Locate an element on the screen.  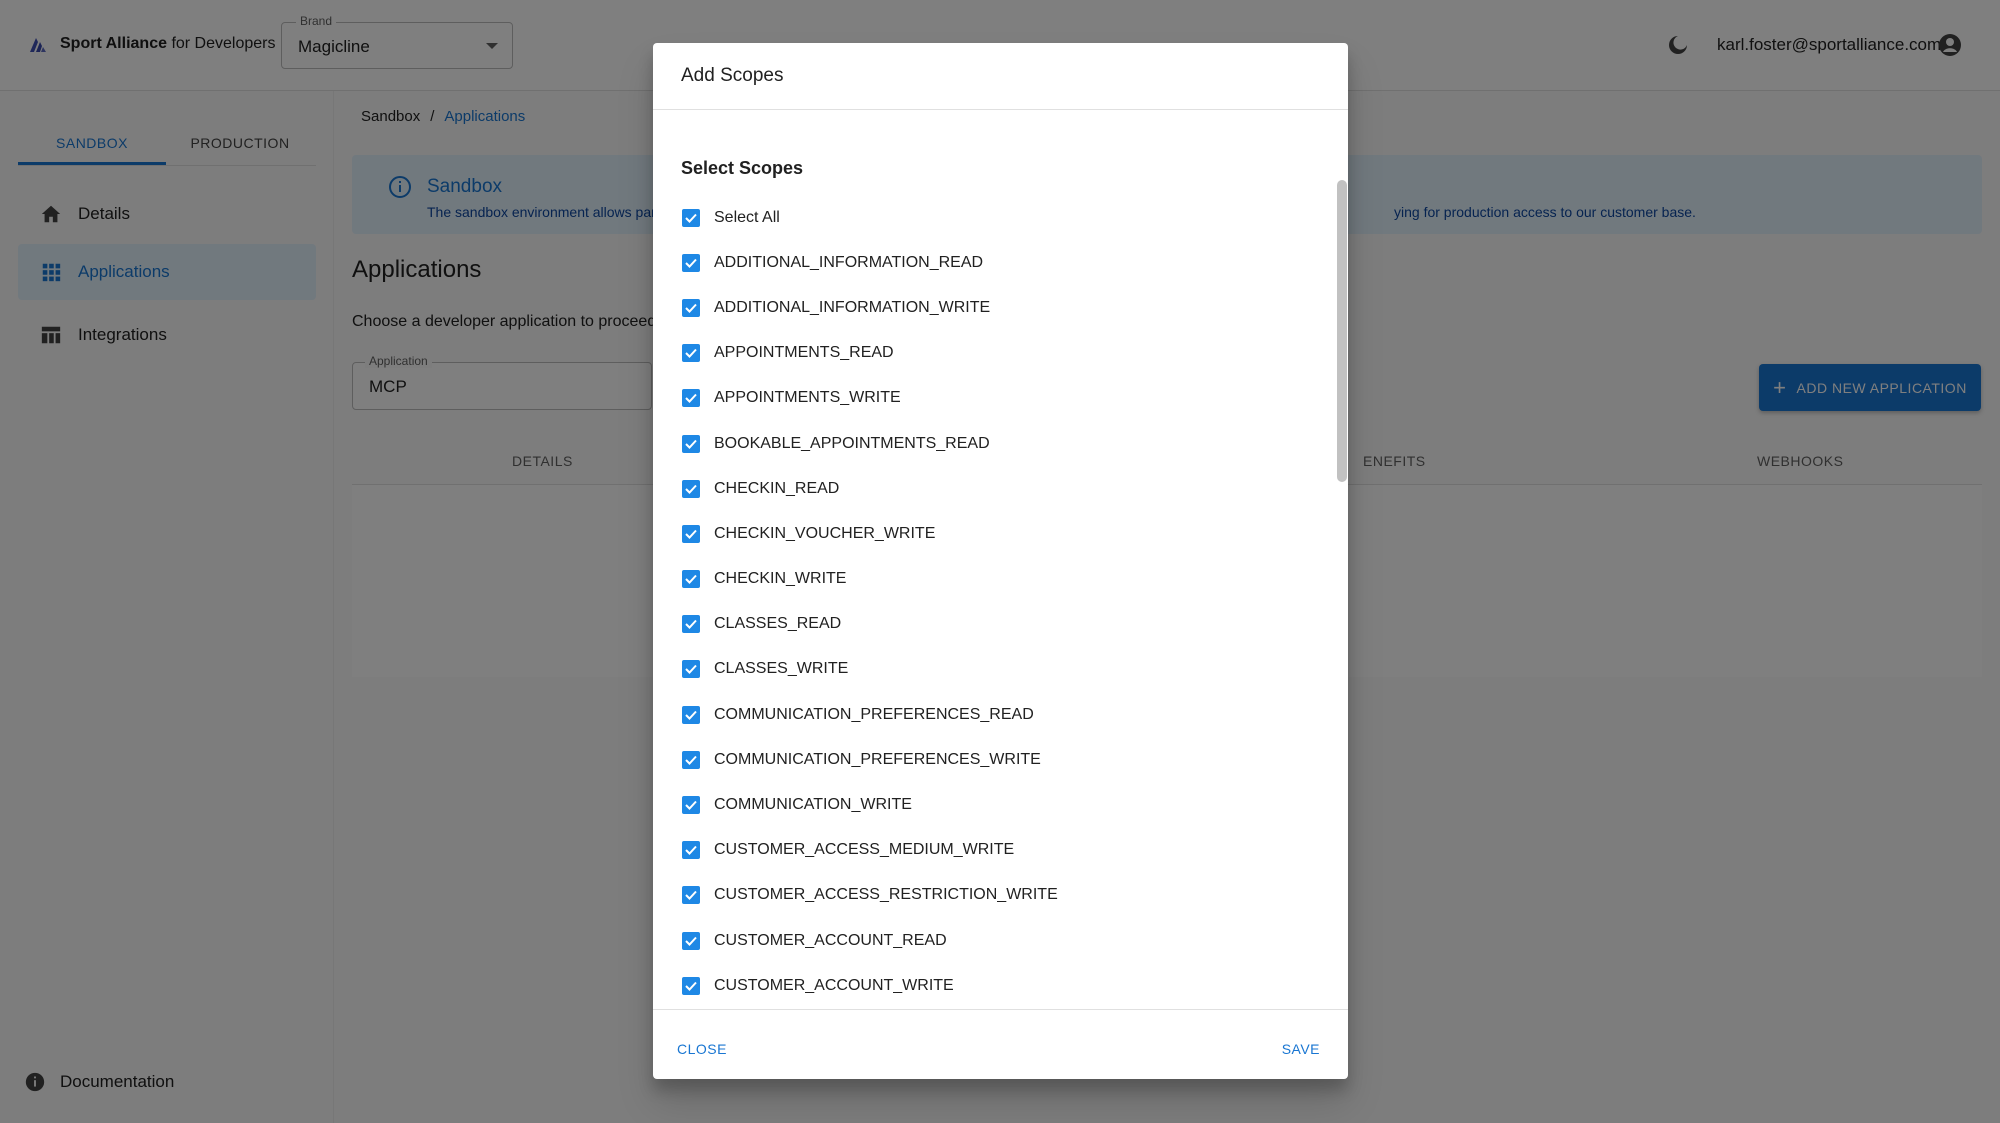
scope-row: CUSTOMER_ACCESS_RESTRICTION_WRITE is located at coordinates (991, 895).